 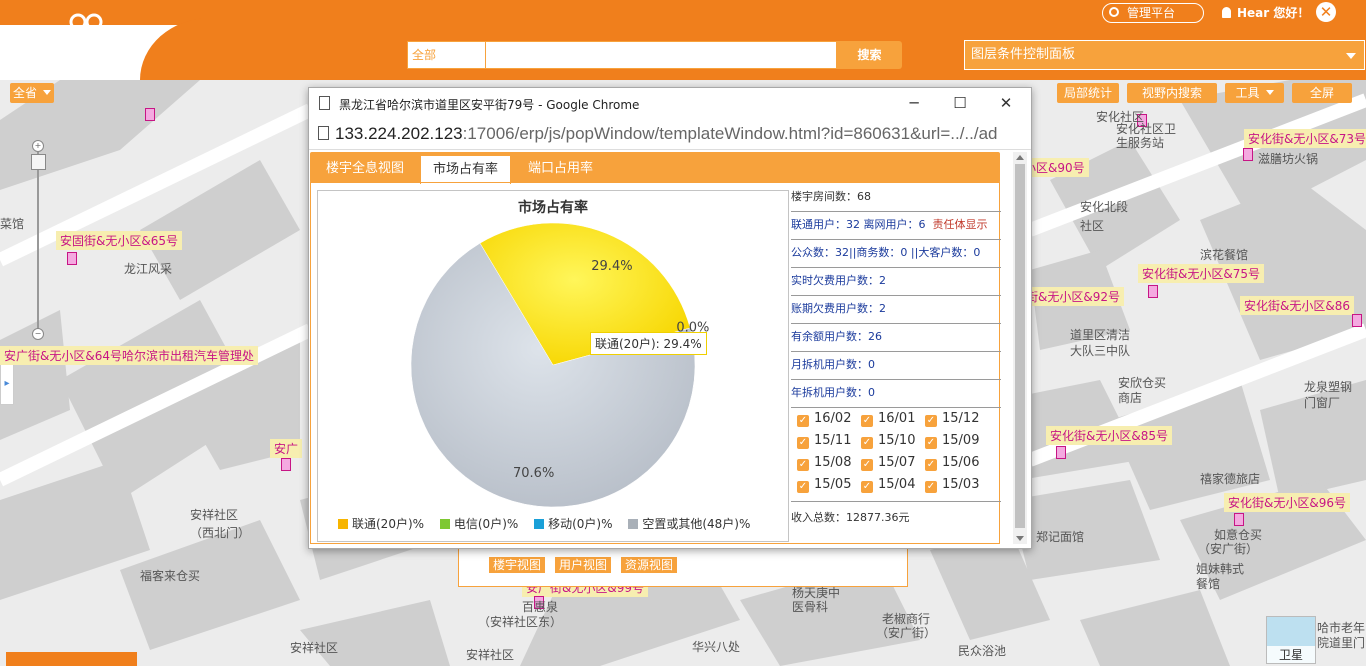 I want to click on stat-month-removed-text: 月拆机用户数：0, so click(x=833, y=364).